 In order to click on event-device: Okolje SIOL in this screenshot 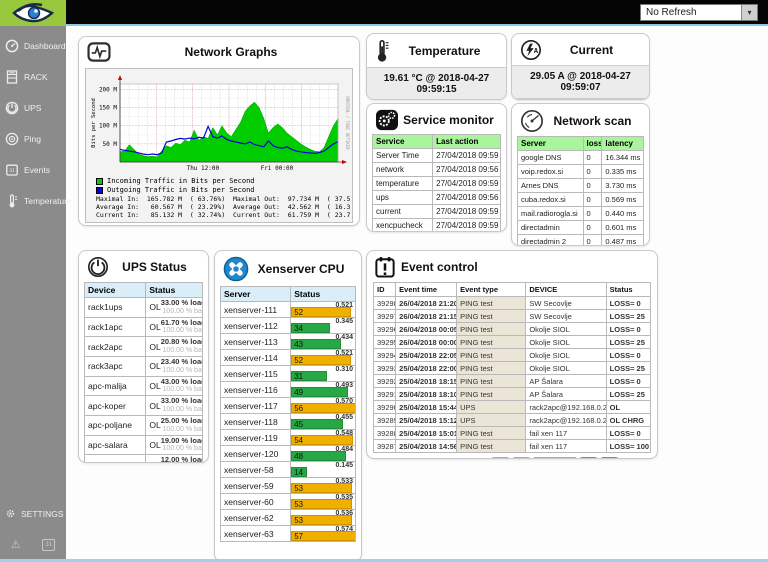, I will do `click(566, 355)`.